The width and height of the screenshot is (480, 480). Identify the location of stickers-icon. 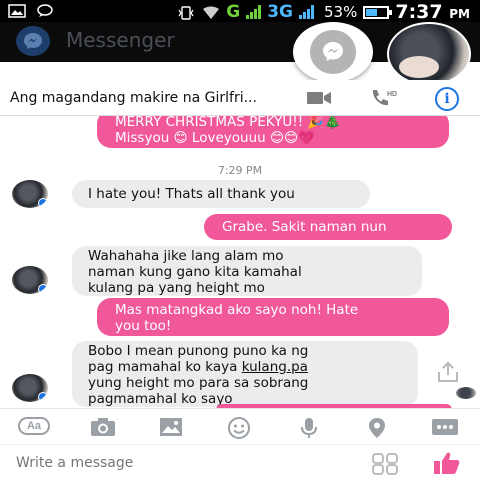
(385, 466).